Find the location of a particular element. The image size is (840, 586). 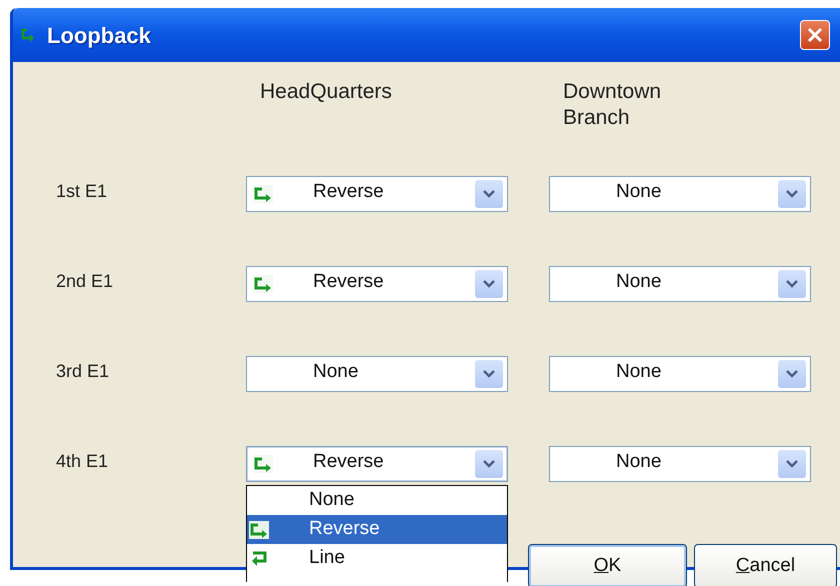

dialog-button: OK is located at coordinates (607, 565).